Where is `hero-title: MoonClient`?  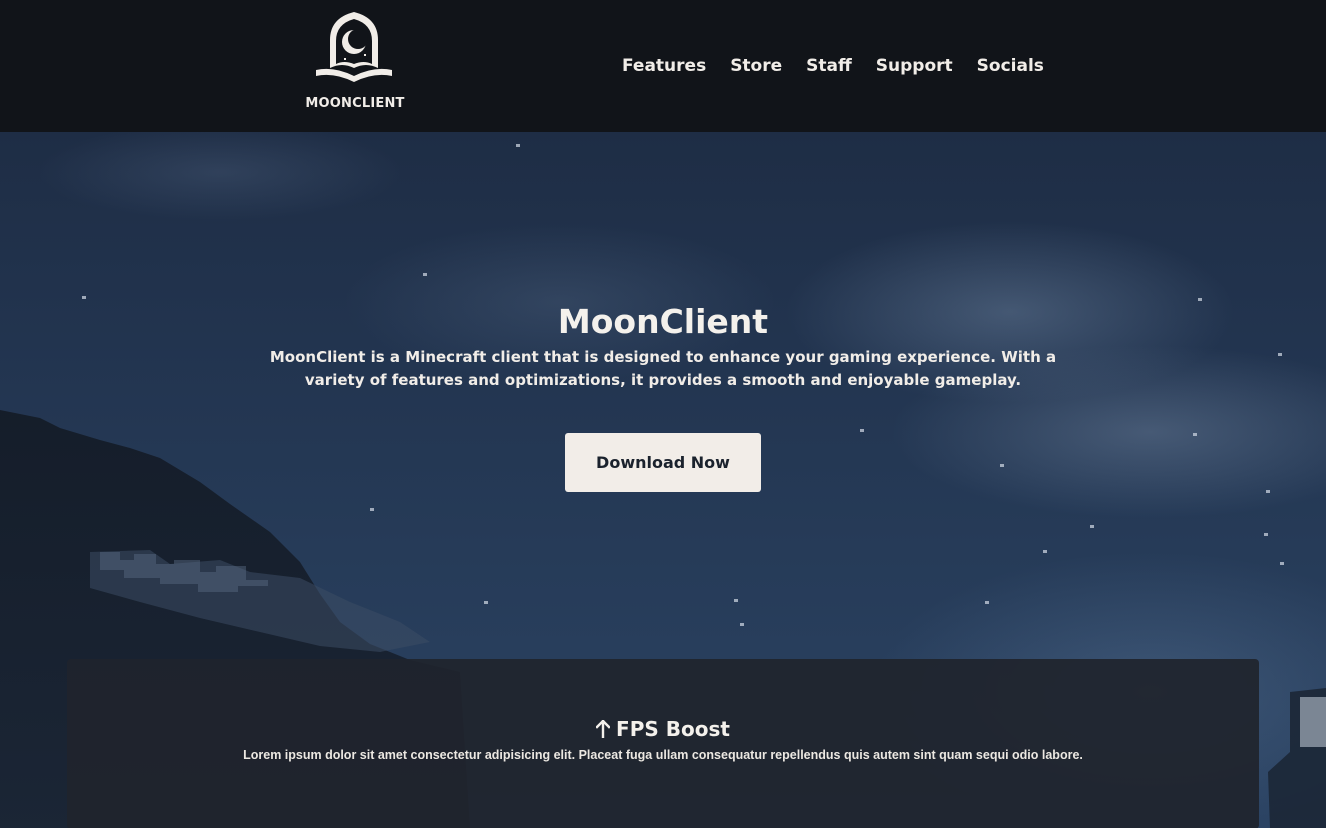 hero-title: MoonClient is located at coordinates (663, 321).